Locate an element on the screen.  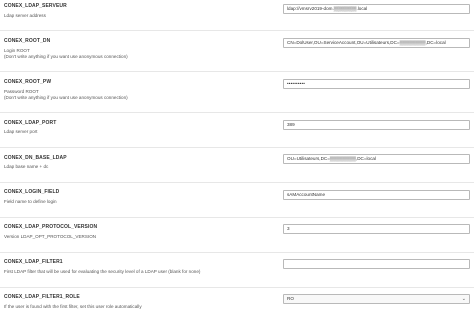
setting-name: CONEX_ROOT_DN is located at coordinates (27, 41).